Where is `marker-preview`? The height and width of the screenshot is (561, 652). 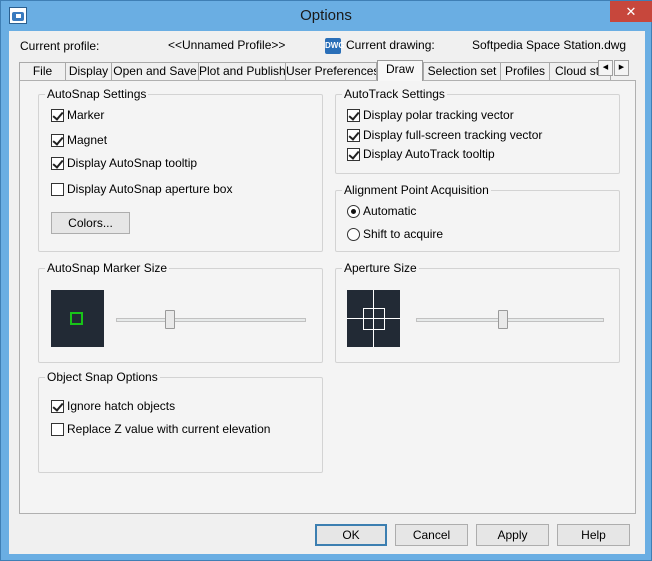 marker-preview is located at coordinates (77, 318).